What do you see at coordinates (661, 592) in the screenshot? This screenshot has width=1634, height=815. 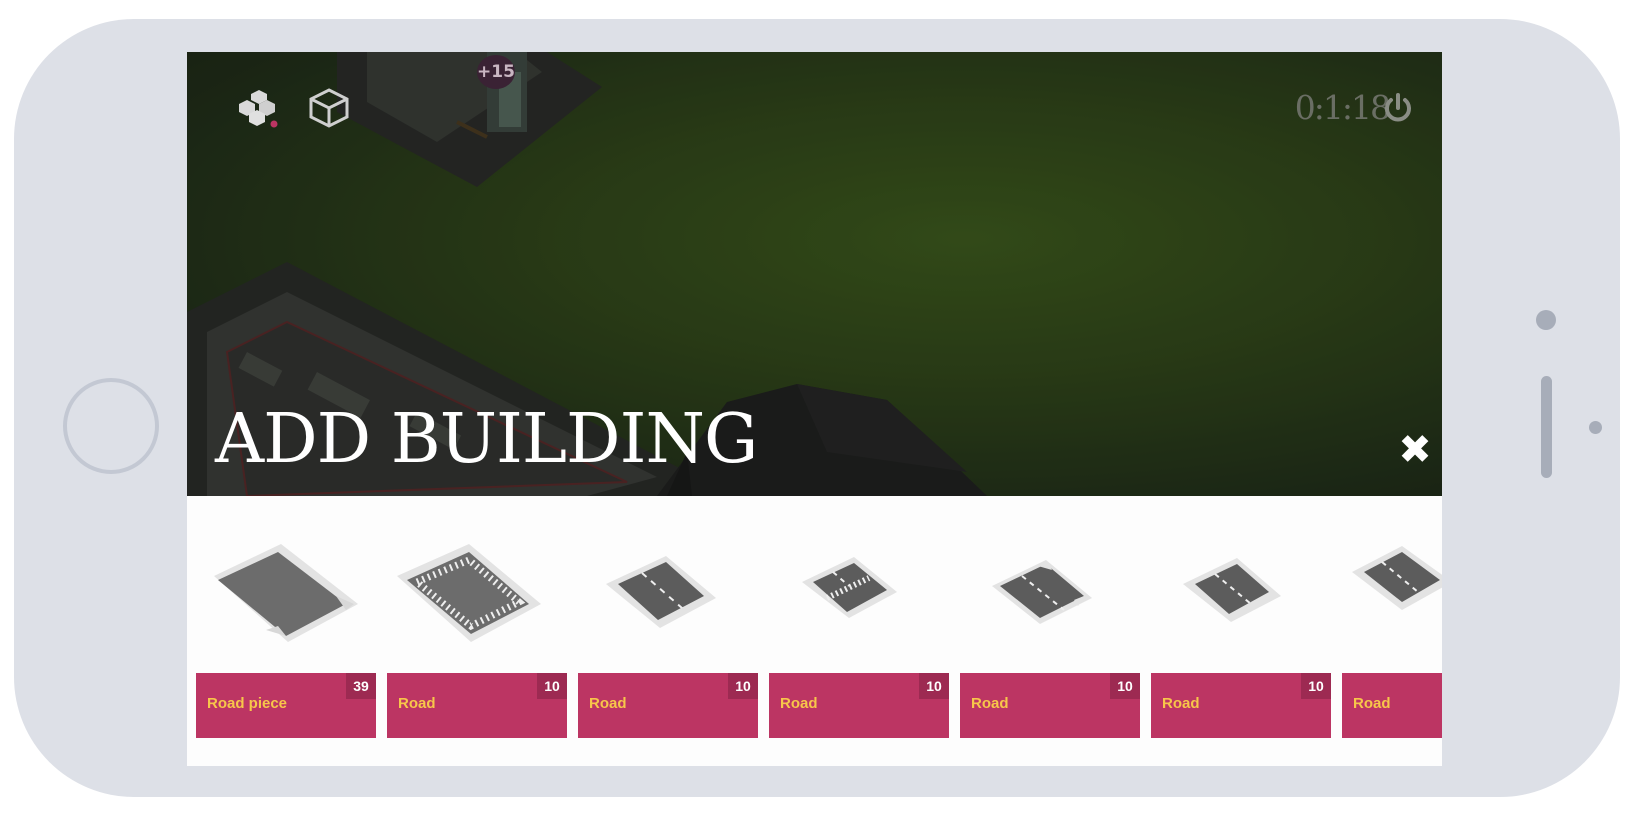 I see `road-straight-thumb` at bounding box center [661, 592].